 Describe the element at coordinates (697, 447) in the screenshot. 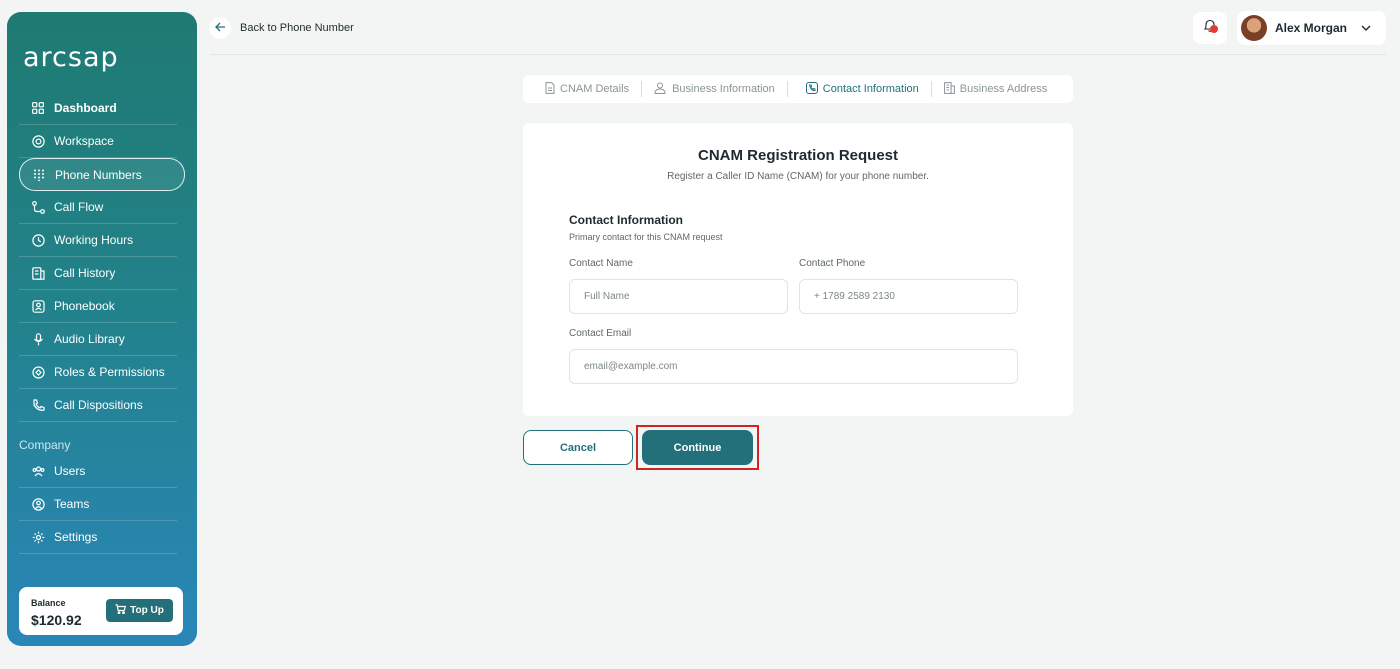

I see `continue-button: Continue` at that location.